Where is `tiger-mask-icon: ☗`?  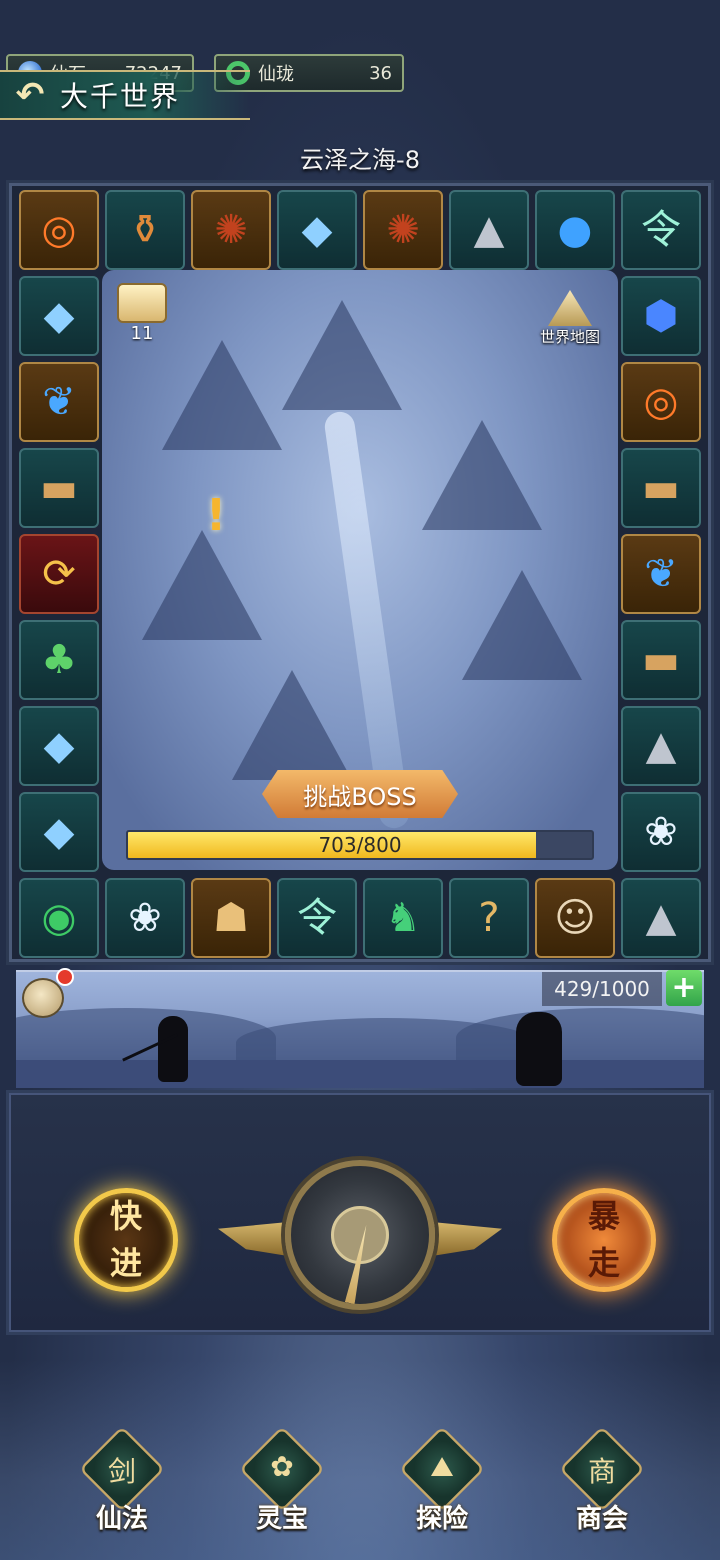
tiger-mask-icon: ☗ is located at coordinates (231, 918).